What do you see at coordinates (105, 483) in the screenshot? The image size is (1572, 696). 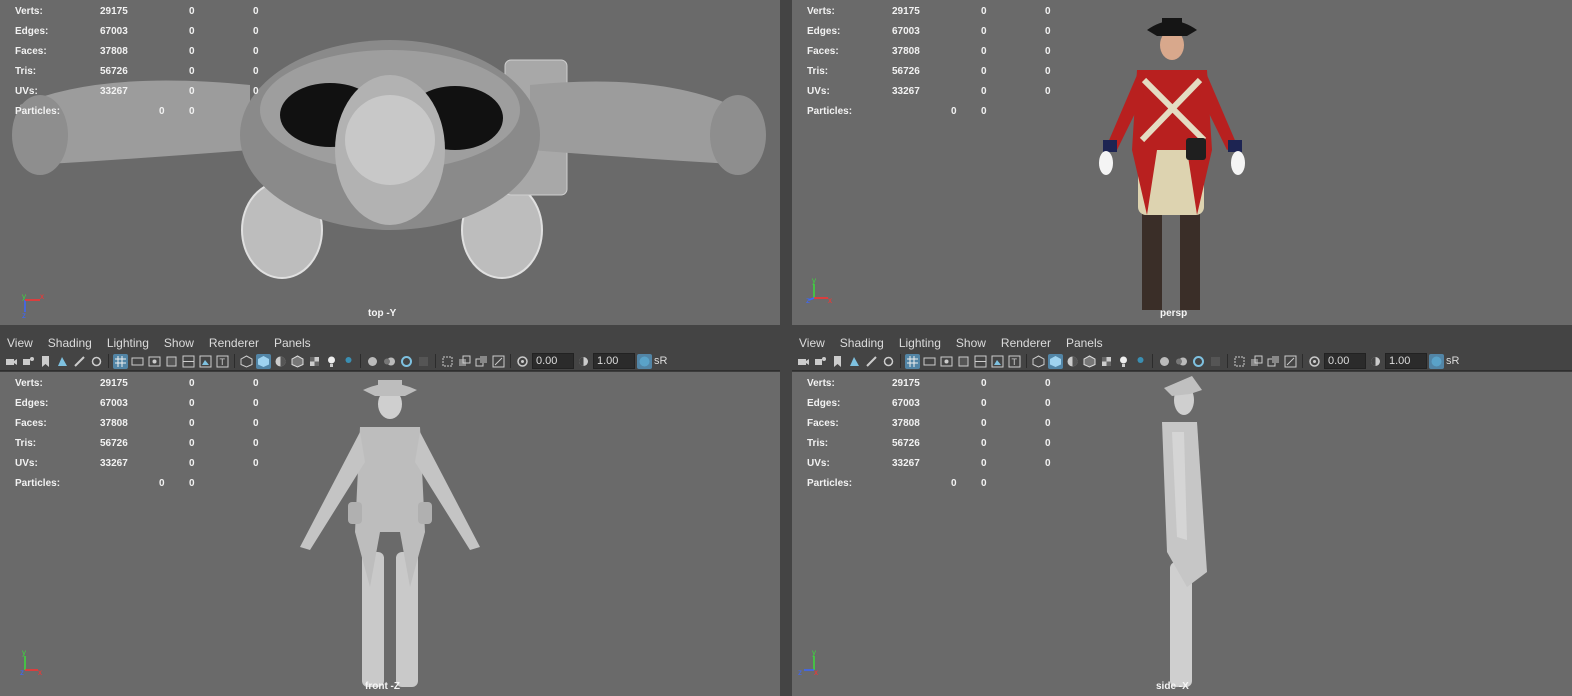 I see `stat-row: Particles: 0 0` at bounding box center [105, 483].